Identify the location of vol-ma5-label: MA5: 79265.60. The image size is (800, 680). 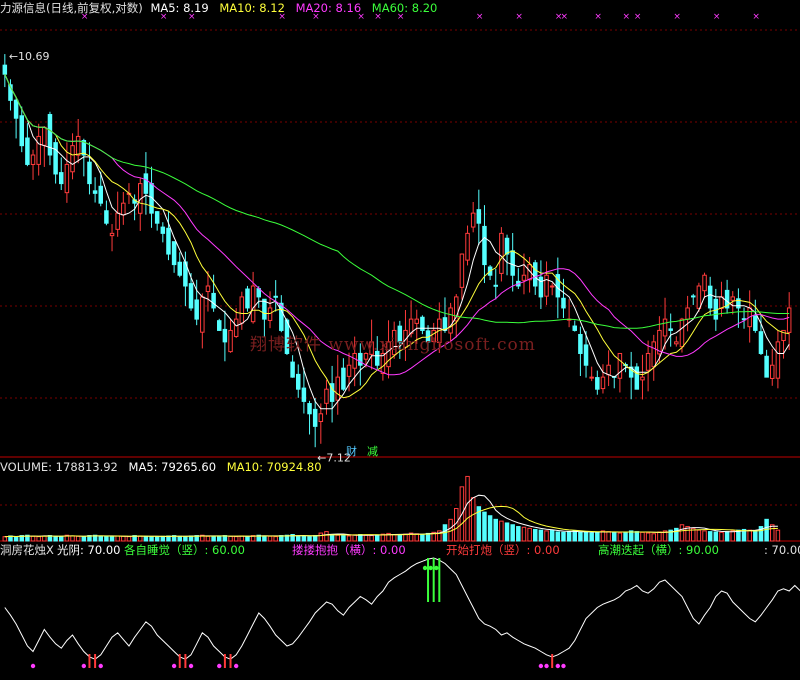
(172, 467).